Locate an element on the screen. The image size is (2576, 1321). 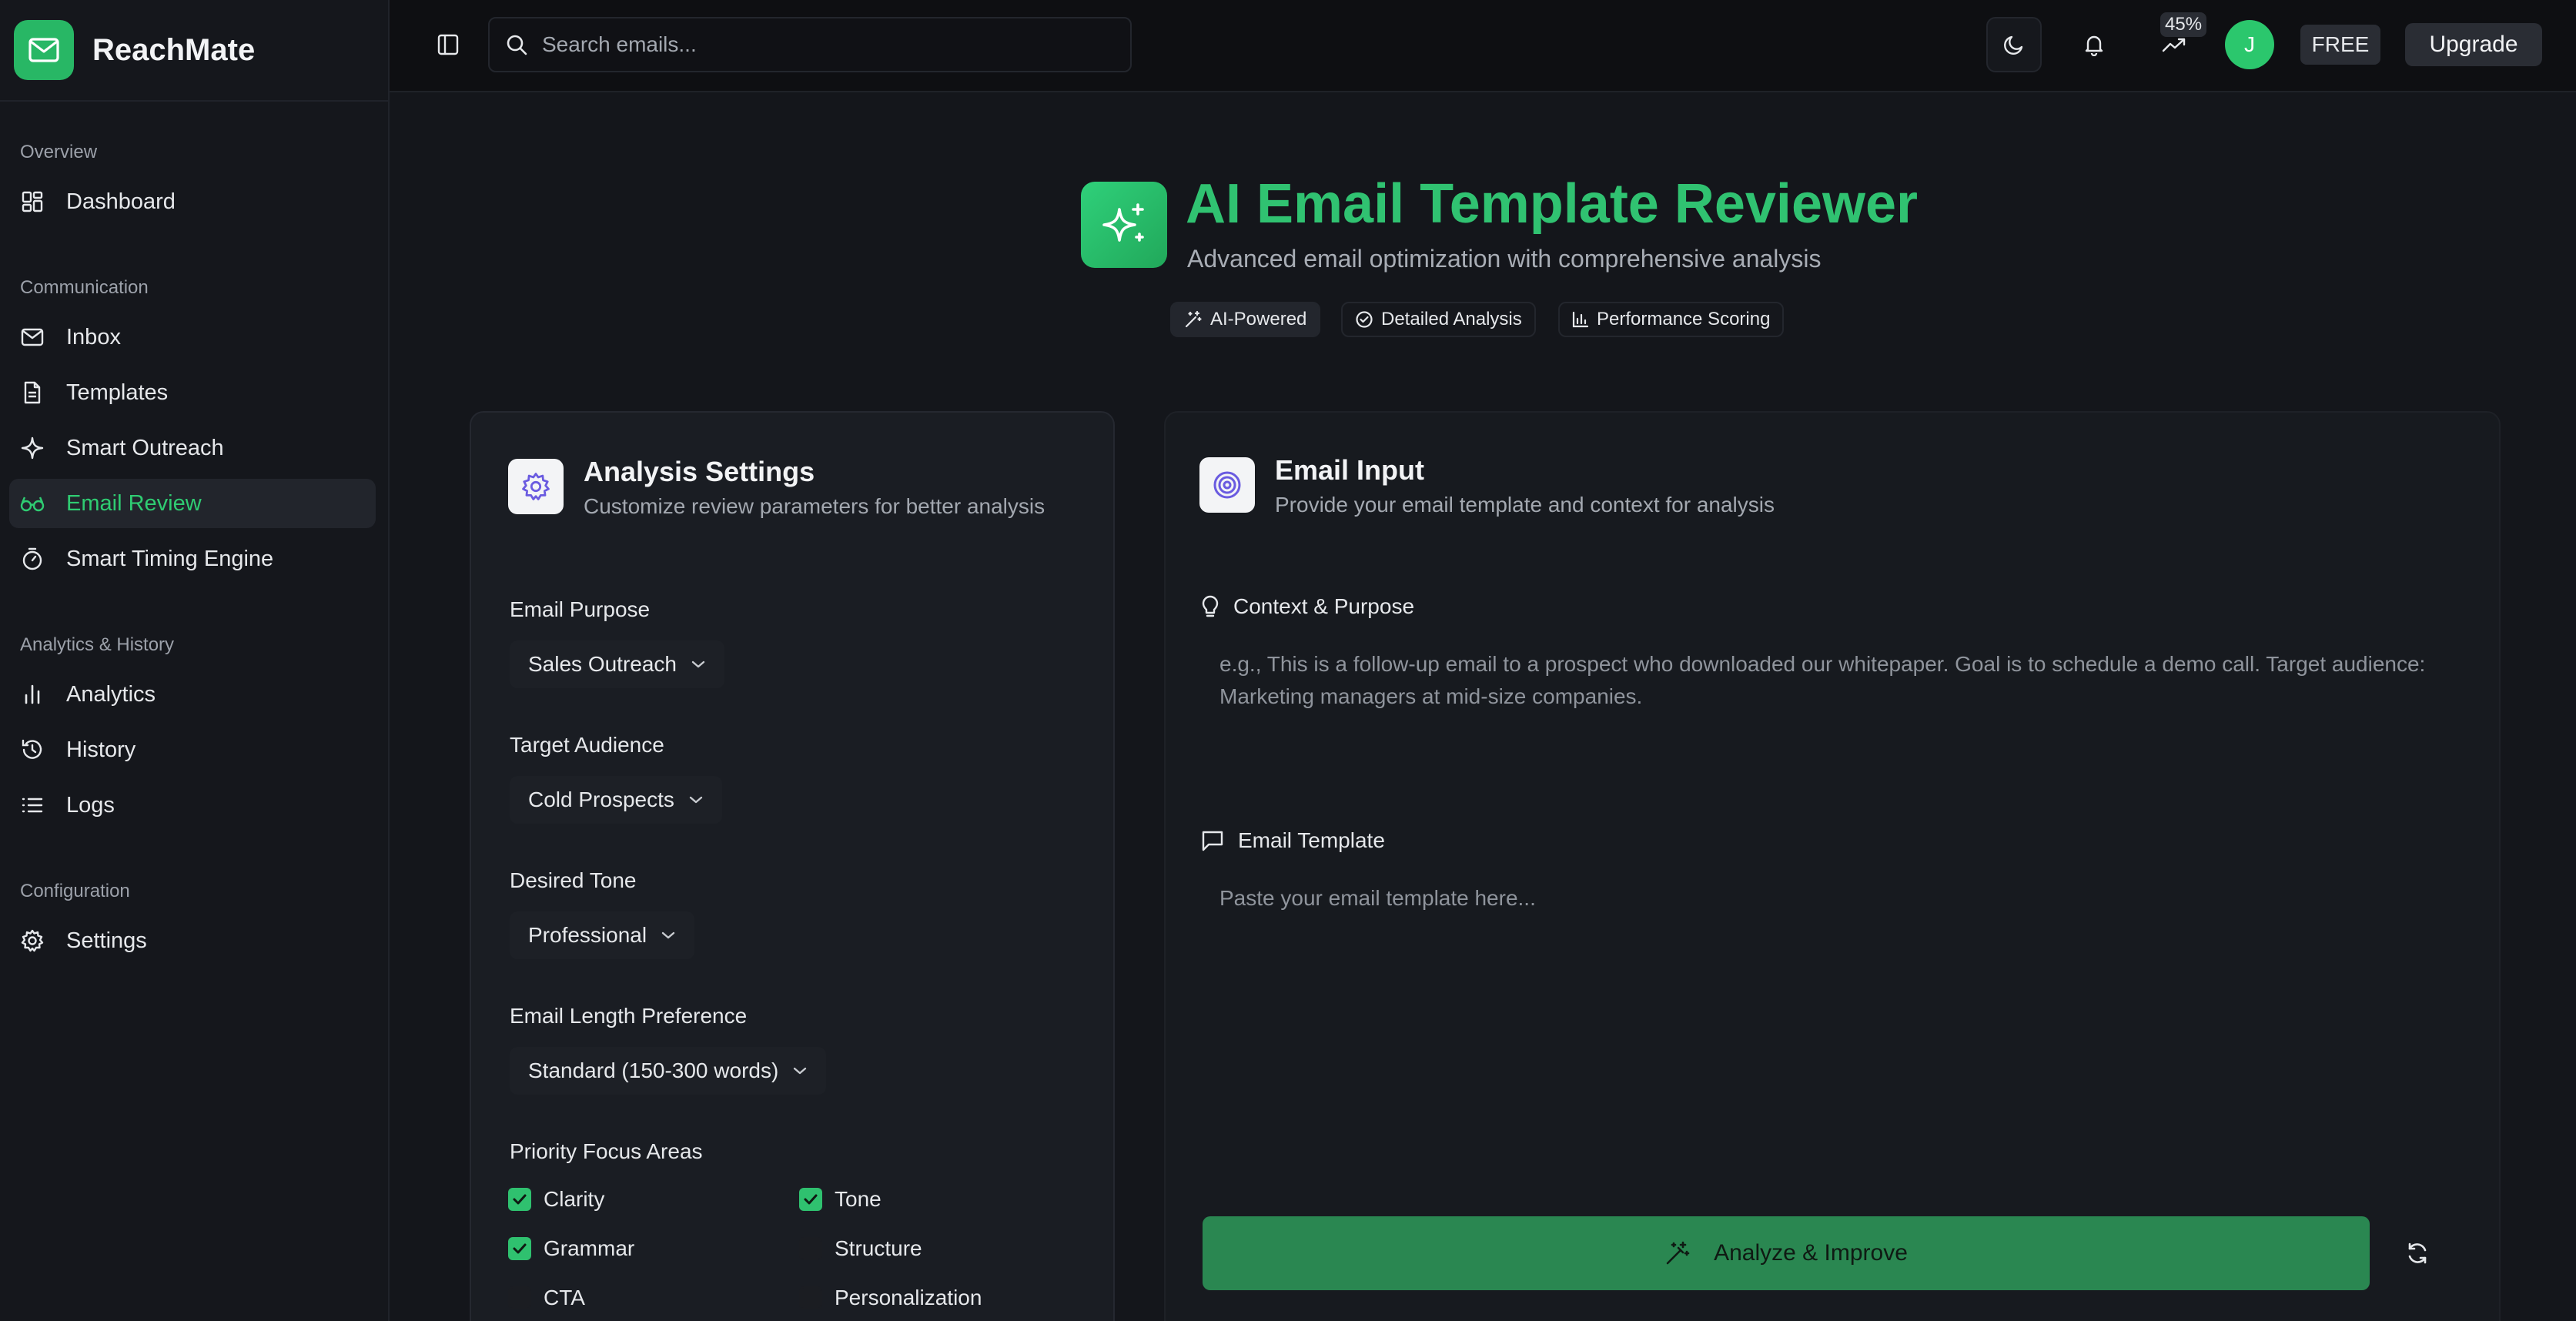
mail-logo-icon is located at coordinates (44, 50).